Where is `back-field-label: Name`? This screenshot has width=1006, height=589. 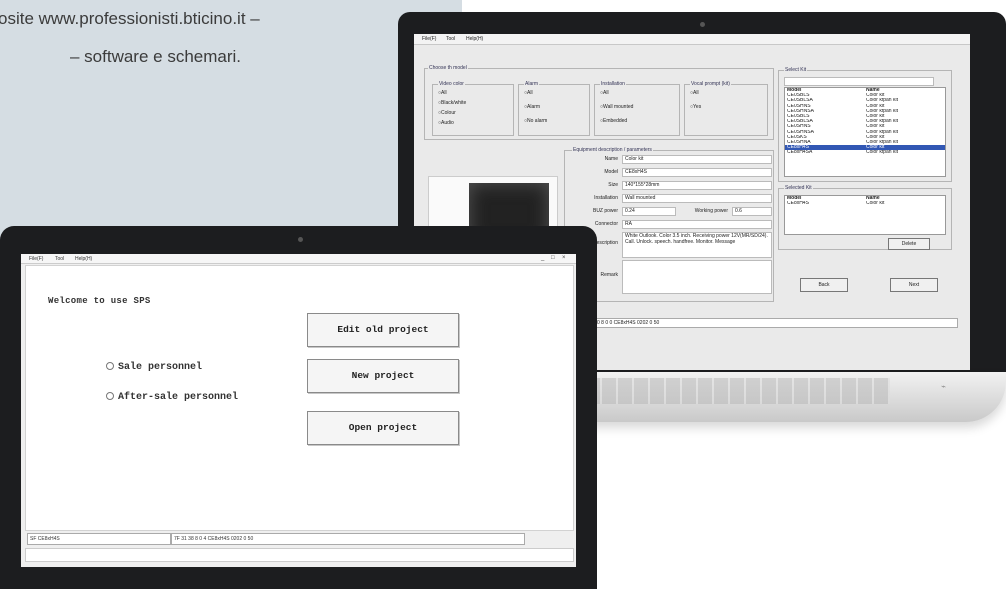 back-field-label: Name is located at coordinates (611, 159).